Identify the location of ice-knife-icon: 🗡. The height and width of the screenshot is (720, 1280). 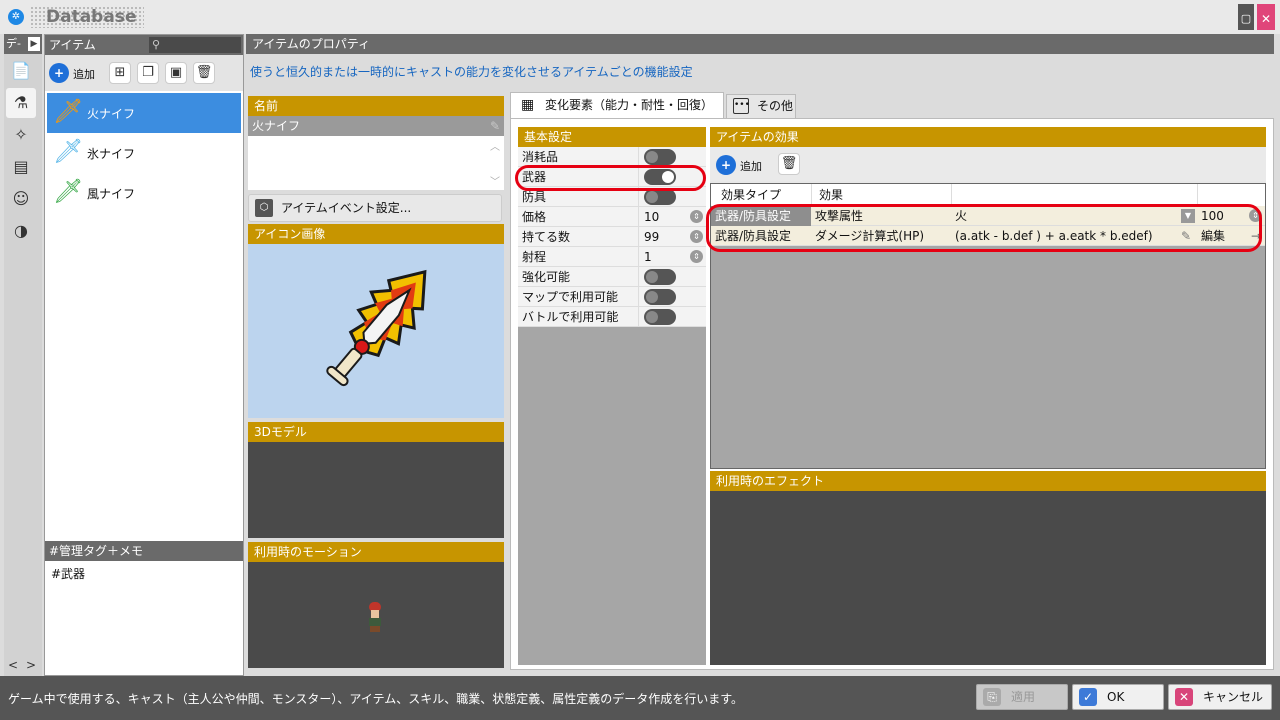
(68, 151).